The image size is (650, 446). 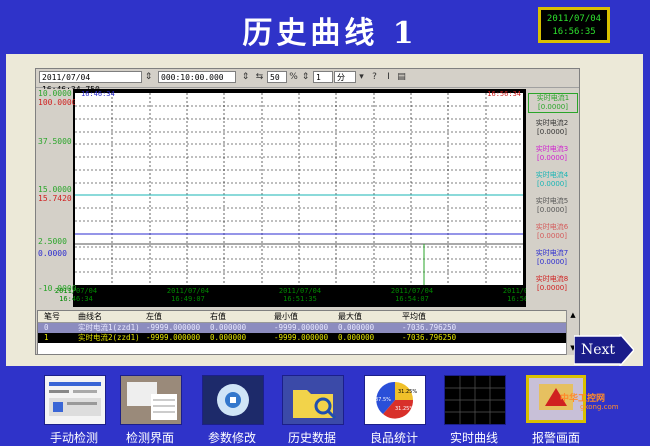 What do you see at coordinates (313, 400) in the screenshot?
I see `history-data-icon` at bounding box center [313, 400].